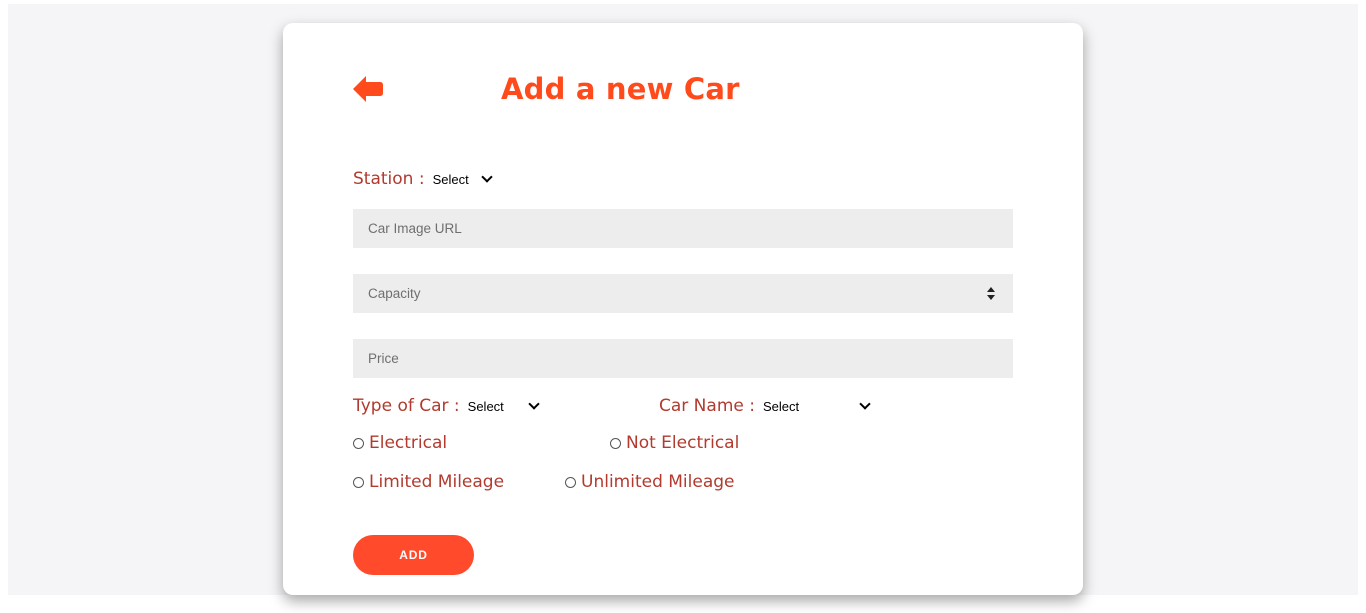  What do you see at coordinates (437, 482) in the screenshot?
I see `limited-mileage-label: Limited Mileage` at bounding box center [437, 482].